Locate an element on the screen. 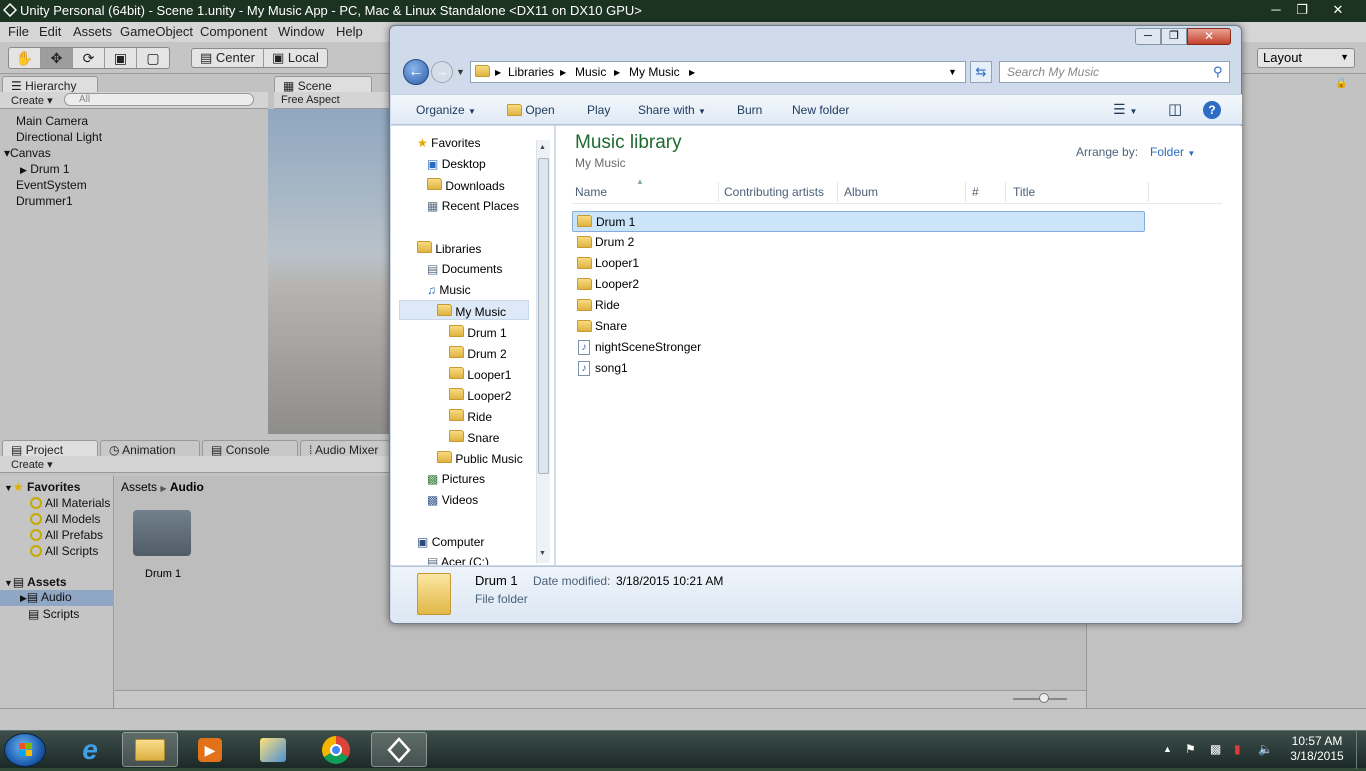  menu-gameobject: GameObject is located at coordinates (156, 31).